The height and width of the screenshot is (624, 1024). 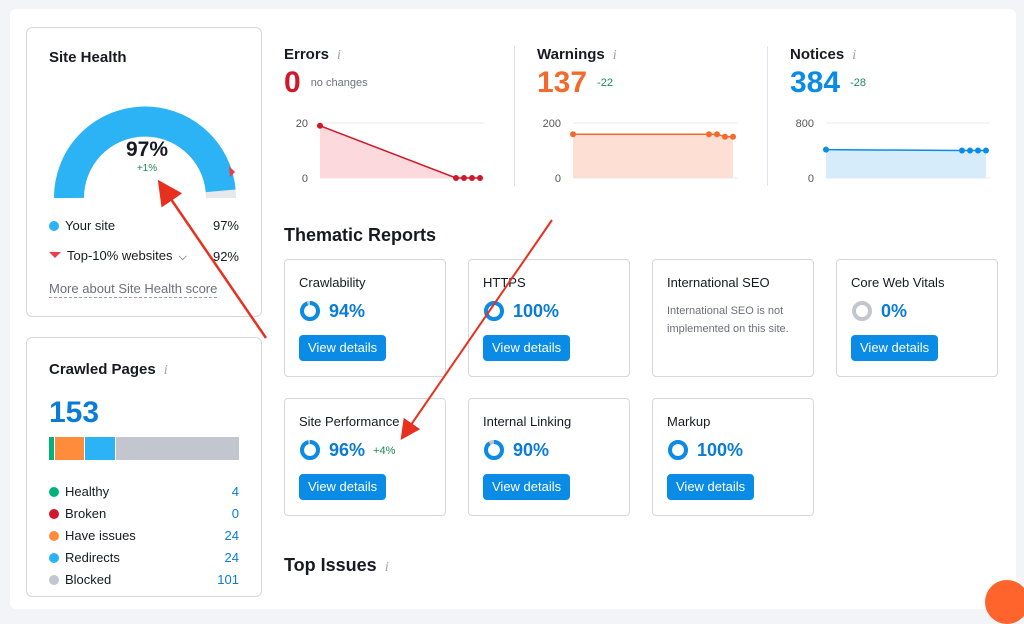 I want to click on report-title: Markup, so click(x=689, y=421).